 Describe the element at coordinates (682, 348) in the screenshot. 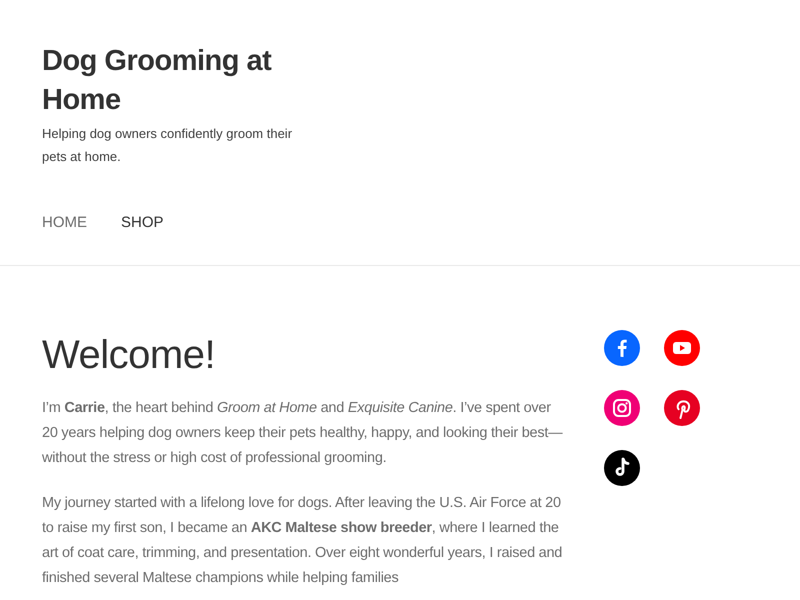

I see `play-icon` at that location.